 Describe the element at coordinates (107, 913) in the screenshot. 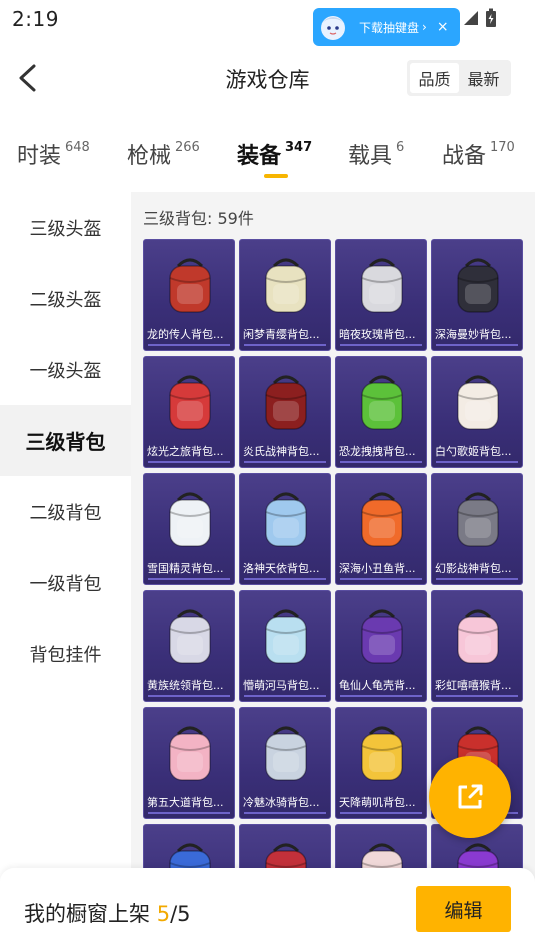

I see `showcase-label: 我的橱窗上架 5/5` at that location.